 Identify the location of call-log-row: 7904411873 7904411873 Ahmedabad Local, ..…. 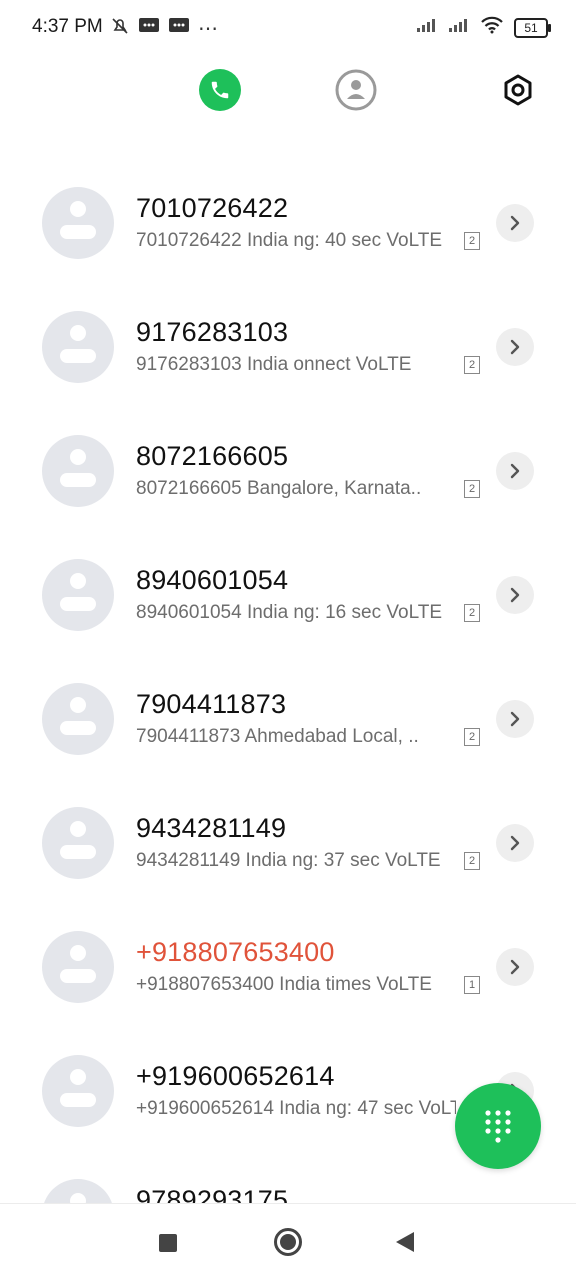
(288, 718).